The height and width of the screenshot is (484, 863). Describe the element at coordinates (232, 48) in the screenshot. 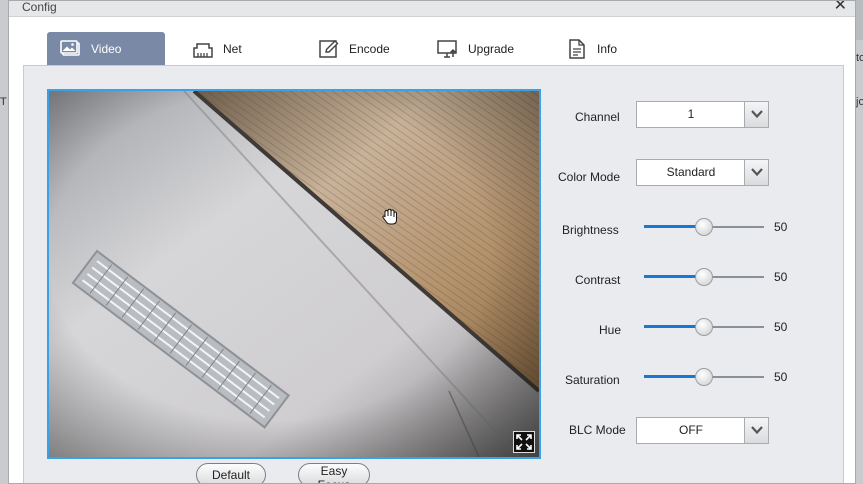

I see `tab-label: Net` at that location.